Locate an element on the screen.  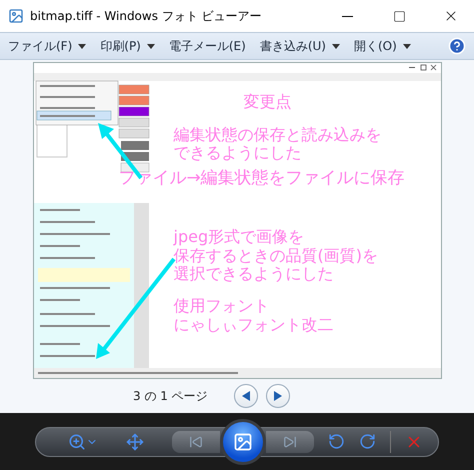
skip-forward-icon is located at coordinates (290, 441).